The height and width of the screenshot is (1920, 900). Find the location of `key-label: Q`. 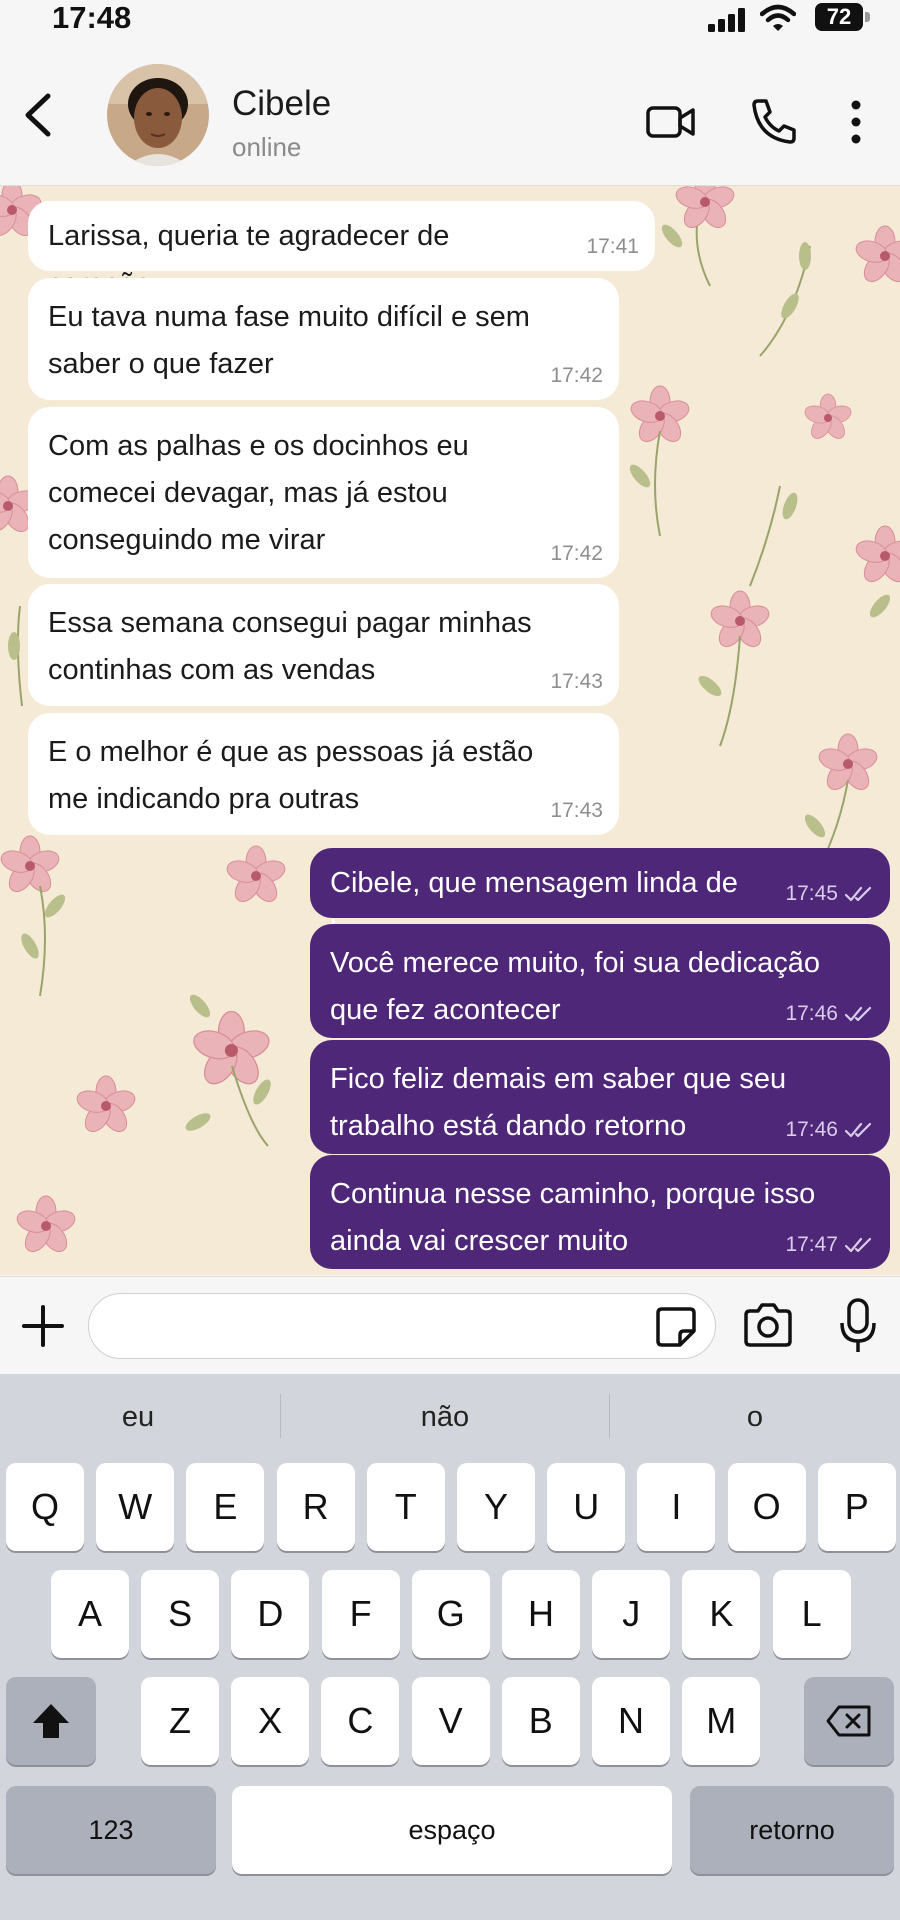

key-label: Q is located at coordinates (44, 1506).